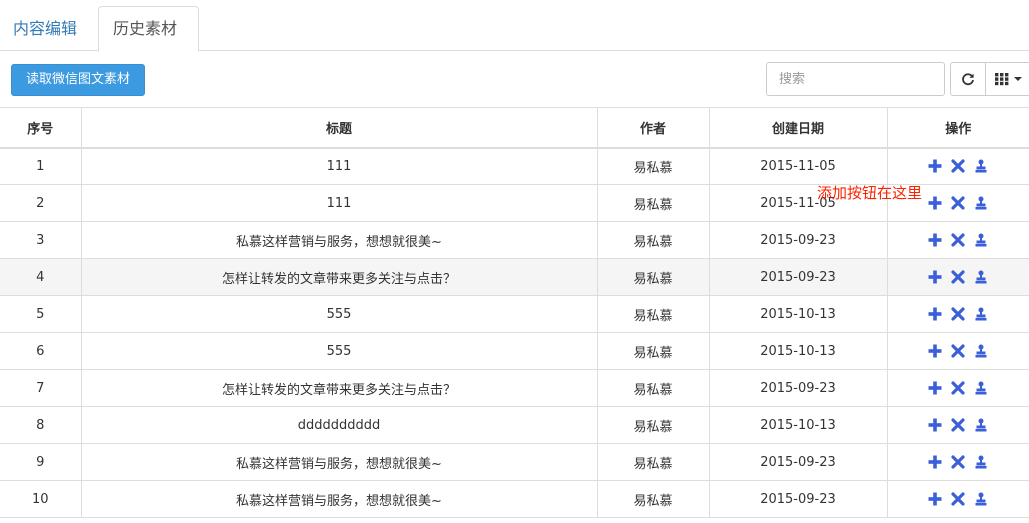 Image resolution: width=1029 pixels, height=523 pixels. What do you see at coordinates (41, 388) in the screenshot?
I see `cell-index: 7` at bounding box center [41, 388].